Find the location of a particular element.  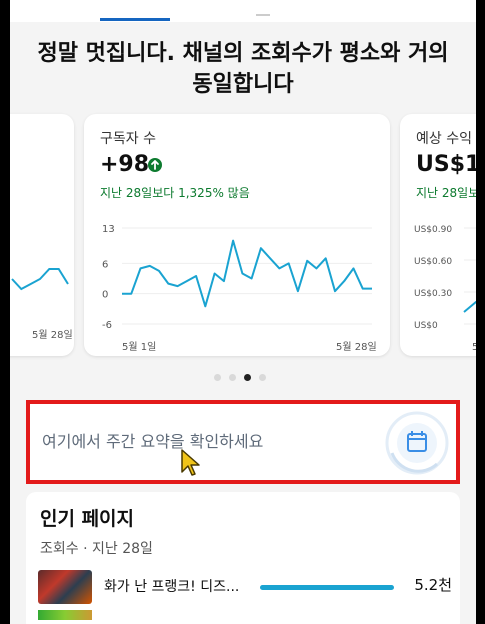

popular-pages-subtitle: 조회수 · 지난 28일 is located at coordinates (96, 549).